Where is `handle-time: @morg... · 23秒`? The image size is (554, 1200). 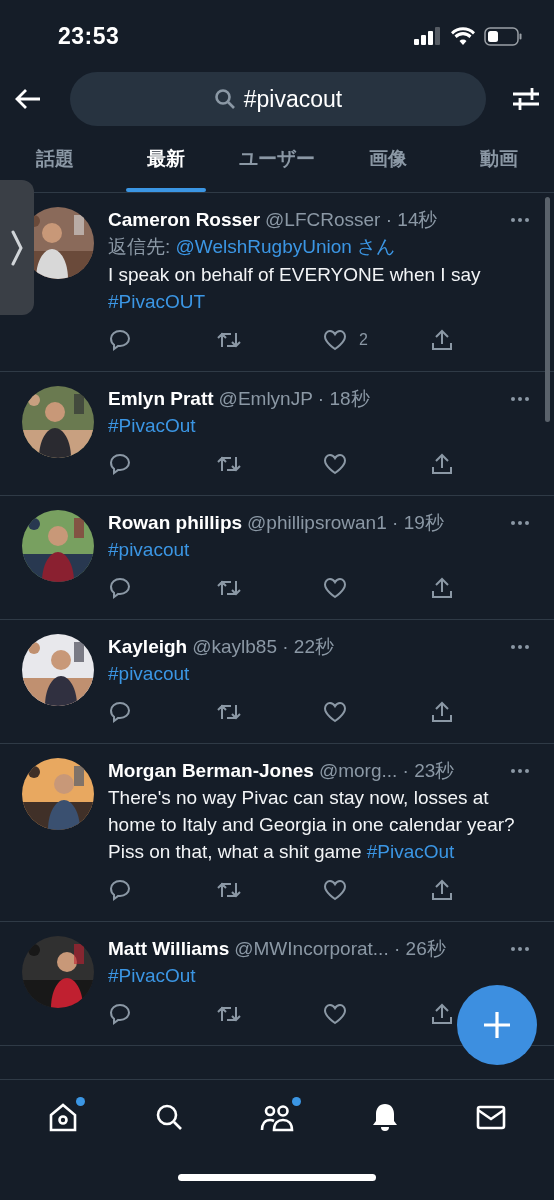
handle-time: @morg... · 23秒 is located at coordinates (386, 771).